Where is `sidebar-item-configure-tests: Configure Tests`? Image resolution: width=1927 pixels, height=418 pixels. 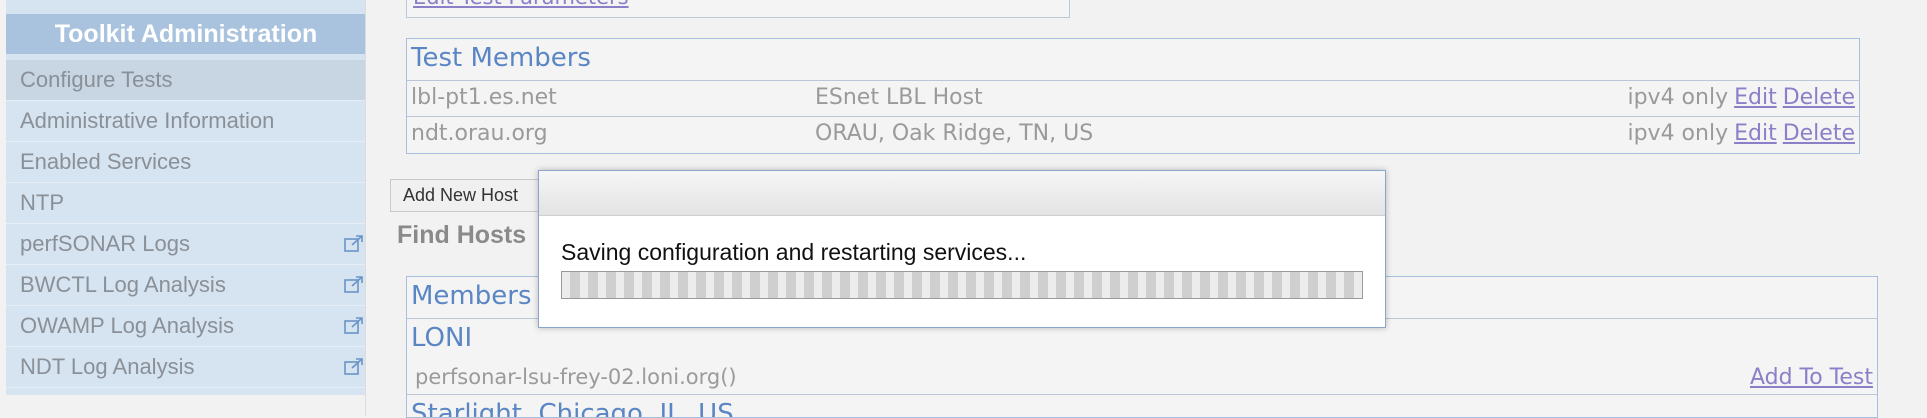
sidebar-item-configure-tests: Configure Tests is located at coordinates (186, 80).